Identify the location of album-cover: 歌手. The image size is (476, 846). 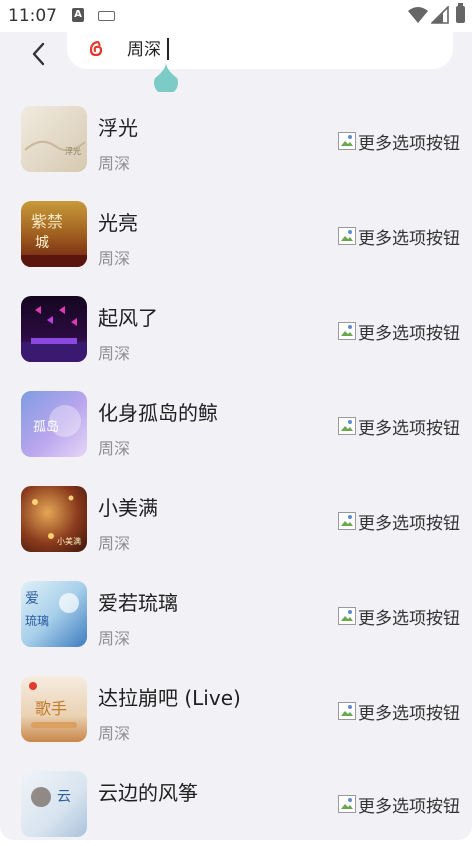
(54, 709).